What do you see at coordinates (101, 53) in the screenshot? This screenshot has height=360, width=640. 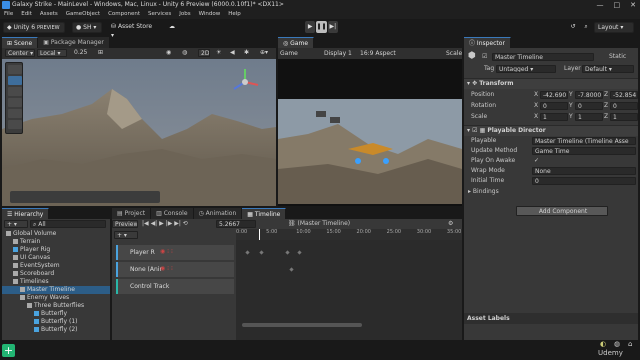 I see `grid-icon: ⊞` at bounding box center [101, 53].